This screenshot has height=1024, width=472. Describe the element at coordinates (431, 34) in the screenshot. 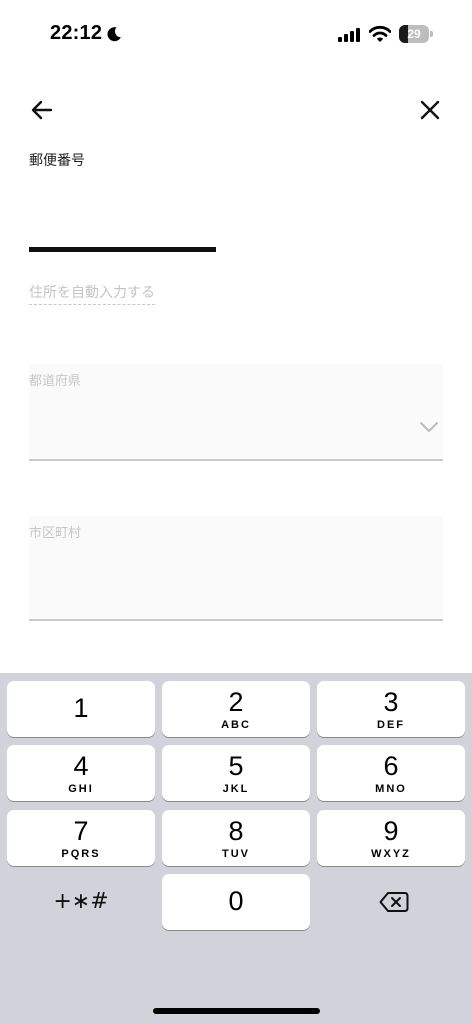

I see `battery-tip` at that location.